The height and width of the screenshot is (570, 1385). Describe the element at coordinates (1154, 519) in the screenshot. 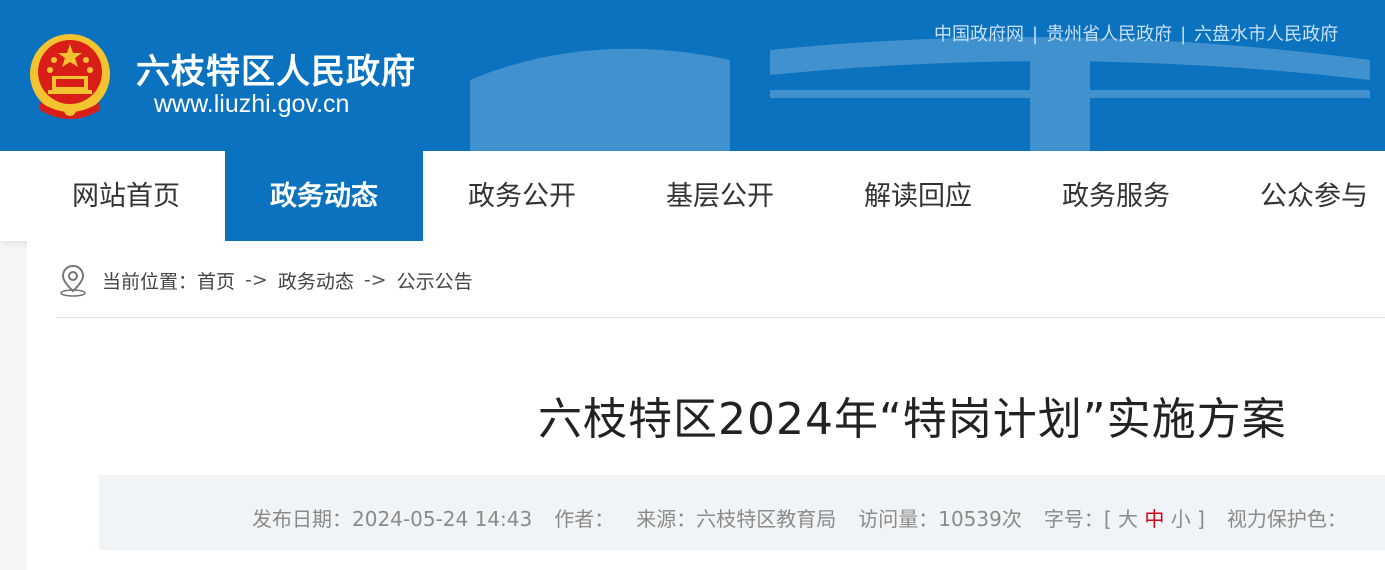

I see `font-size-medium-button: 中` at that location.